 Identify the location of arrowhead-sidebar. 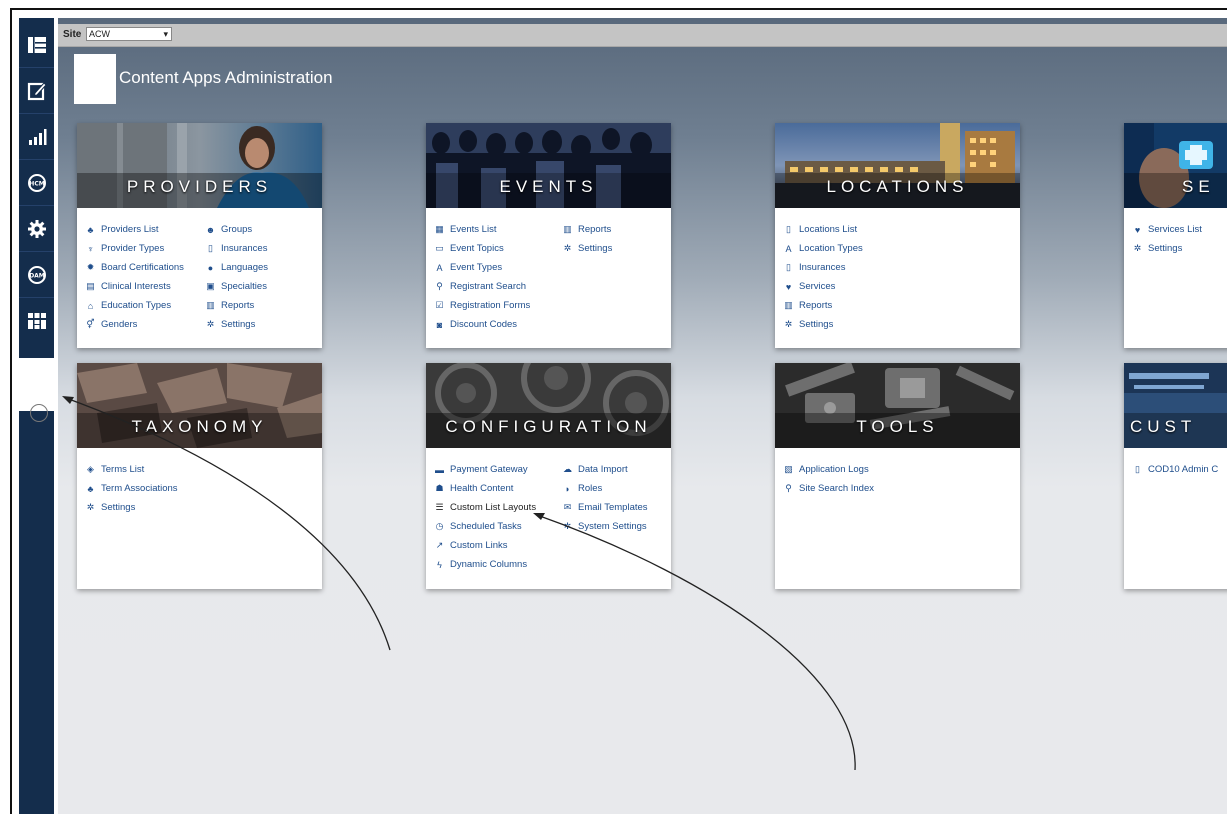
(68, 400).